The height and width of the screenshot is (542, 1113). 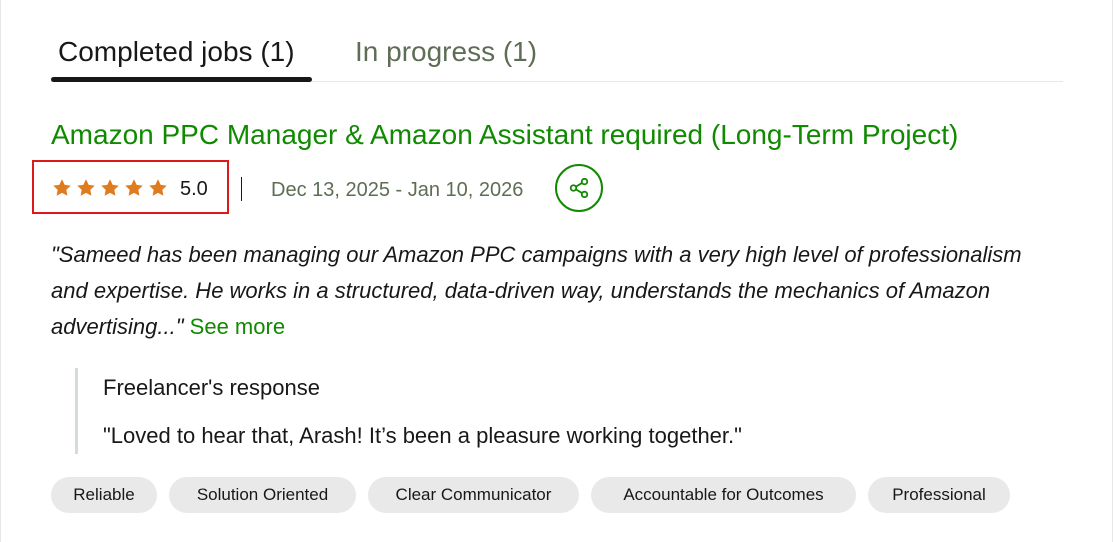 I want to click on tab-in-progress: In progress (1), so click(x=446, y=52).